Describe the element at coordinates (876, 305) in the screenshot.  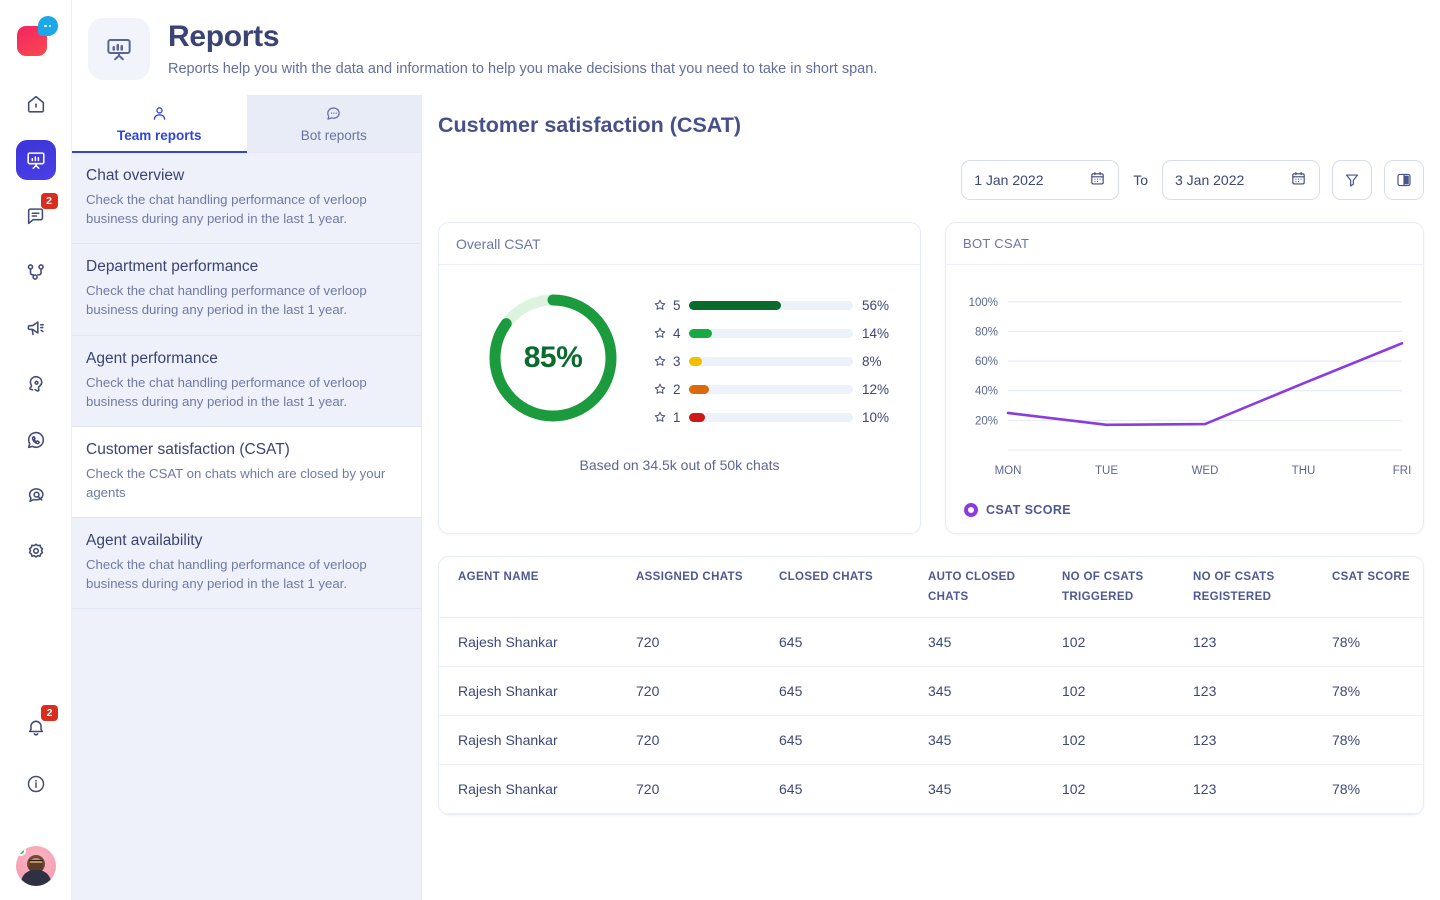
I see `rating-percent: 56%` at that location.